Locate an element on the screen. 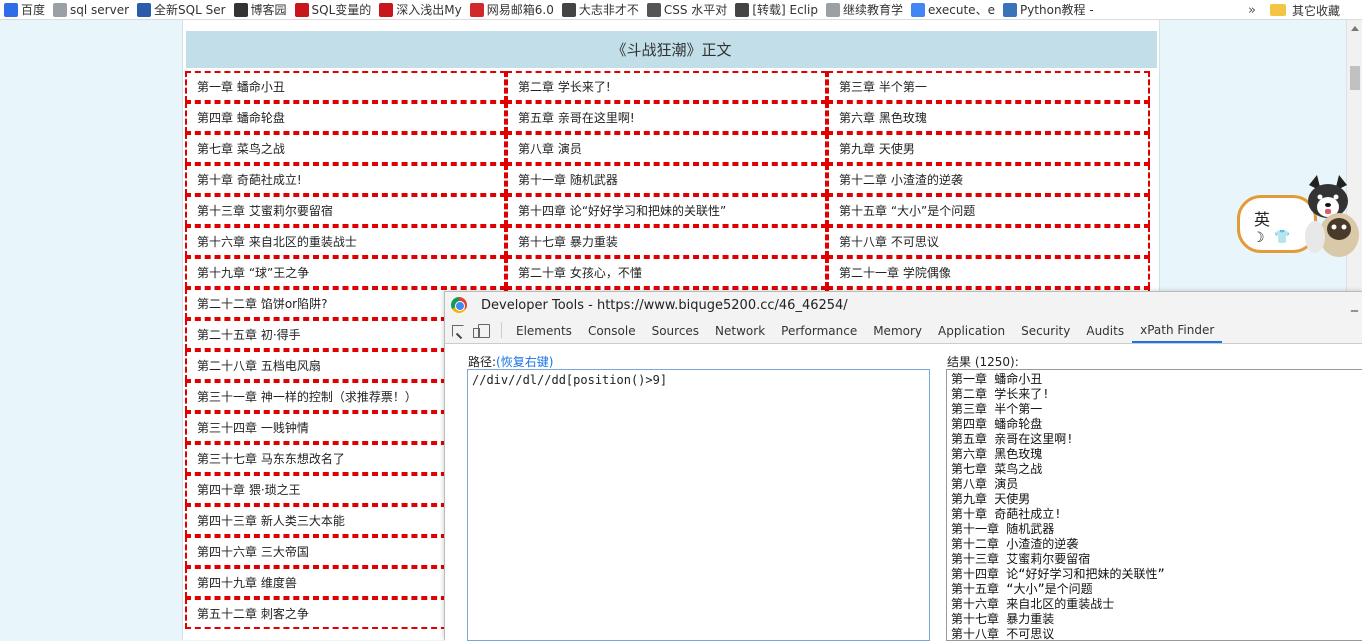 This screenshot has width=1362, height=641. bookmarks-overflow-button: » is located at coordinates (1252, 10).